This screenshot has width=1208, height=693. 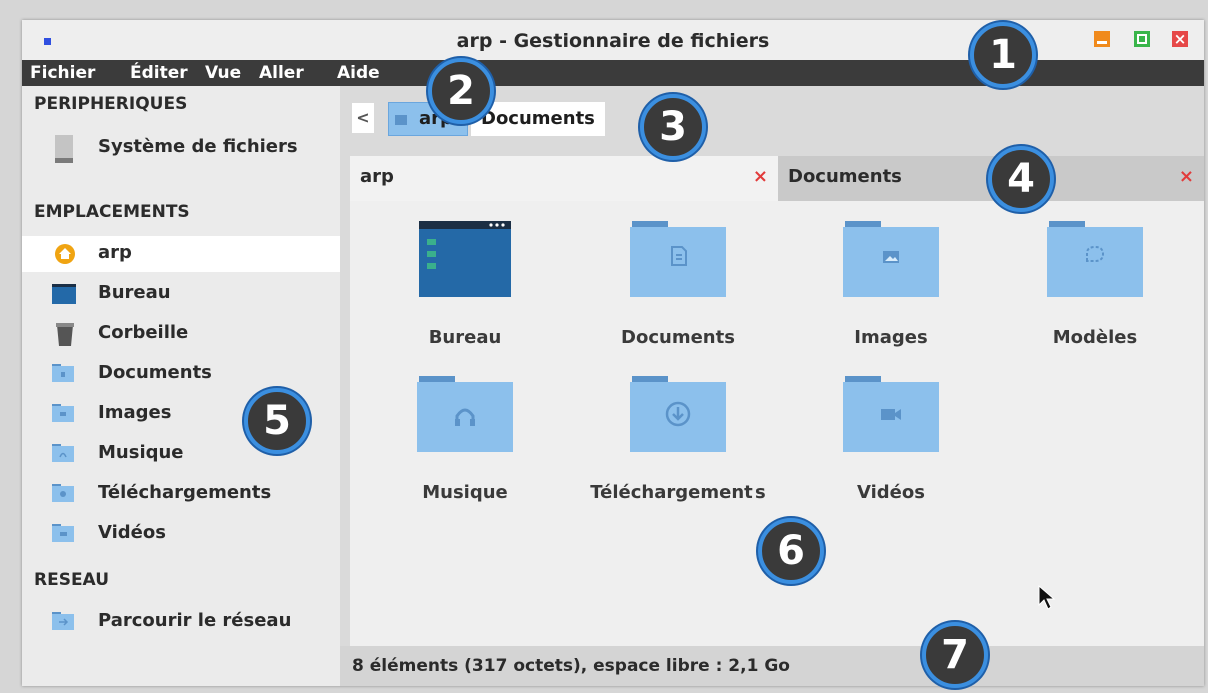 I want to click on section-devices: PERIPHERIQUES, so click(x=111, y=104).